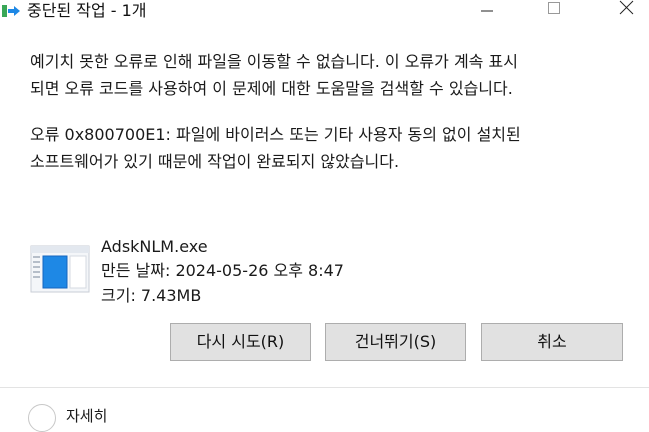 The height and width of the screenshot is (432, 649). I want to click on file-name: AdskNLM.exe, so click(154, 246).